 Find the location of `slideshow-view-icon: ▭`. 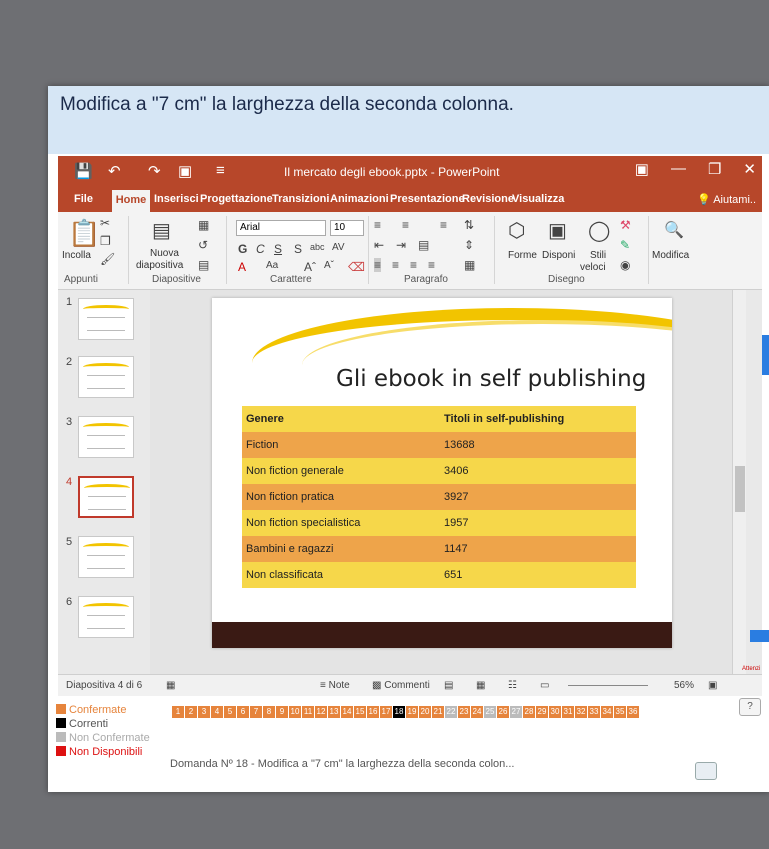

slideshow-view-icon: ▭ is located at coordinates (544, 685).